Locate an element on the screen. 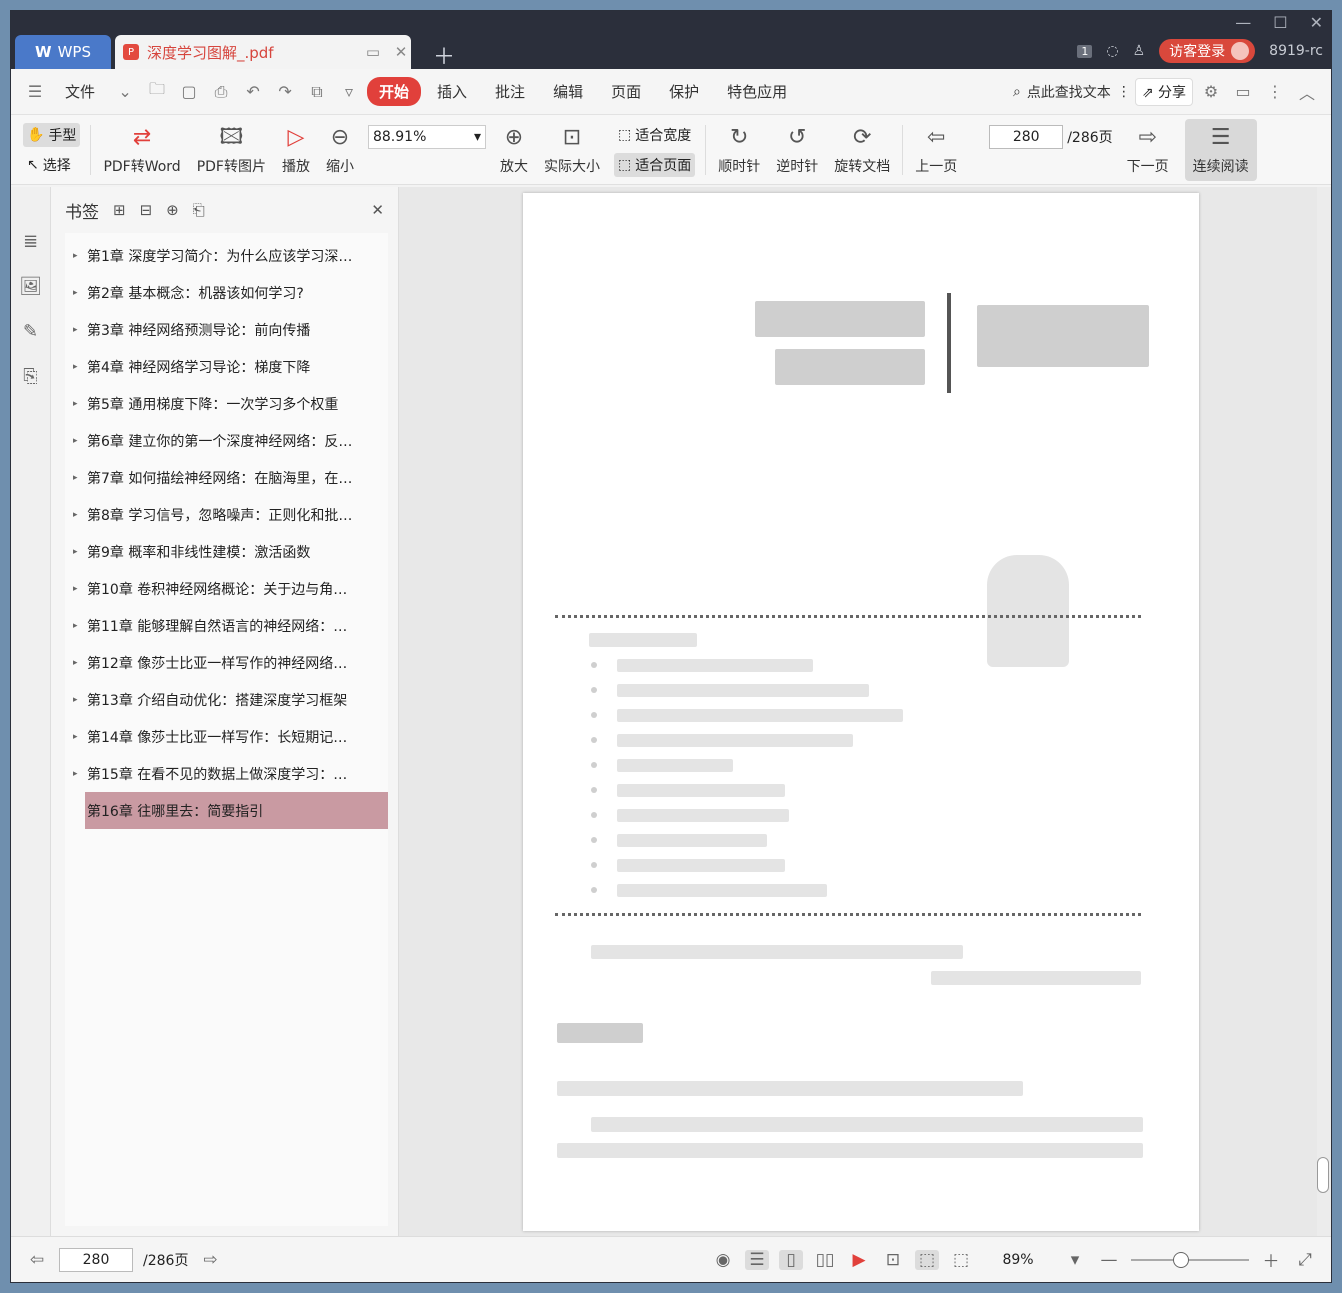  annotation-icon: ✎ is located at coordinates (30, 331).